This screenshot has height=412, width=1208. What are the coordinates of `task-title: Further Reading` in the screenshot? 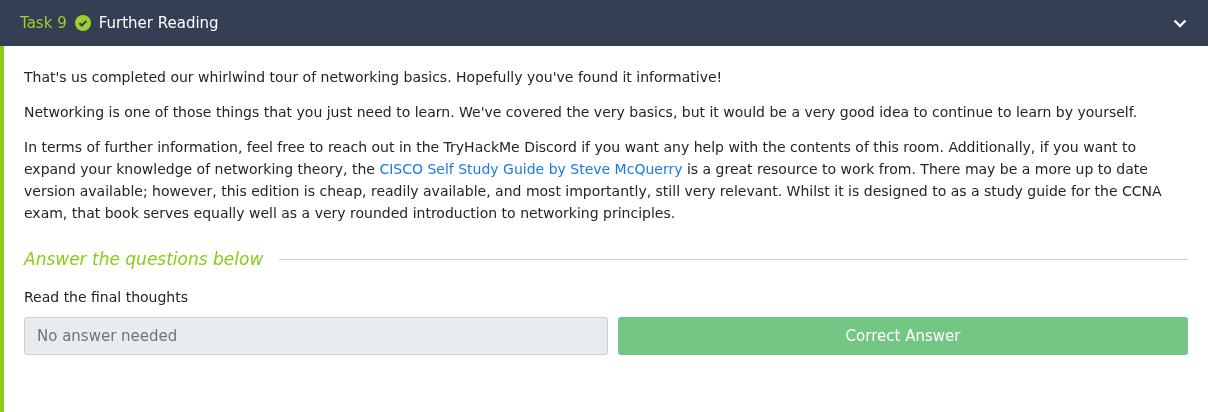 It's located at (159, 23).